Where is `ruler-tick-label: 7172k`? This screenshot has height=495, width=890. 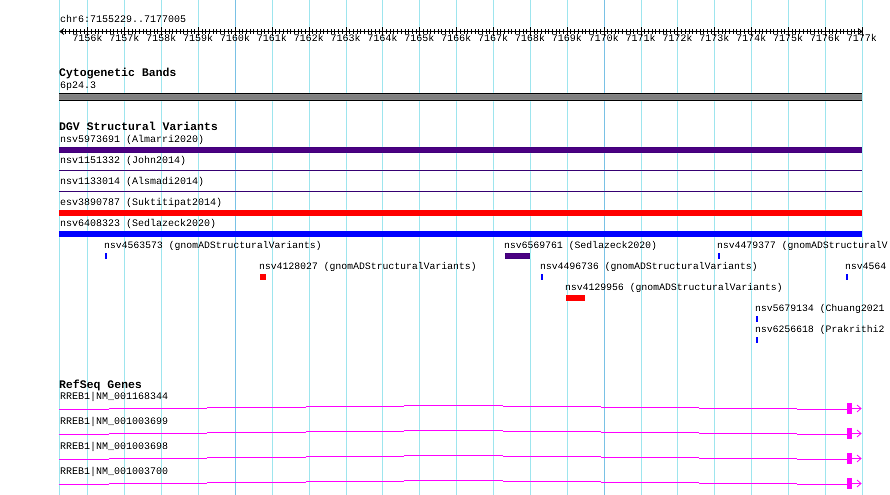
ruler-tick-label: 7172k is located at coordinates (677, 40).